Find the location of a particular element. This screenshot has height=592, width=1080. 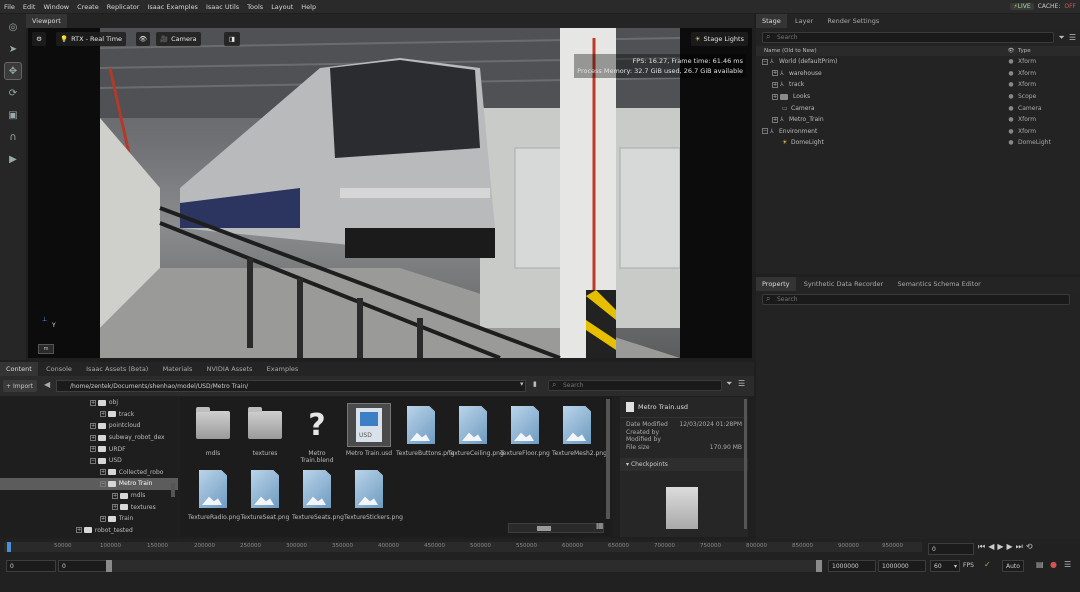

back-arrow-icon: ◀ is located at coordinates (47, 384).